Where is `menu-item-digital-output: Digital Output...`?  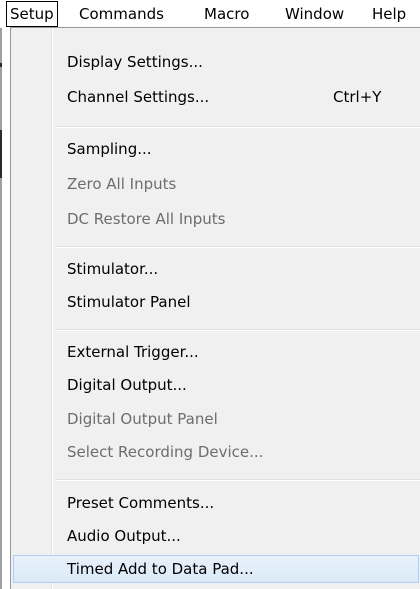 menu-item-digital-output: Digital Output... is located at coordinates (215, 385).